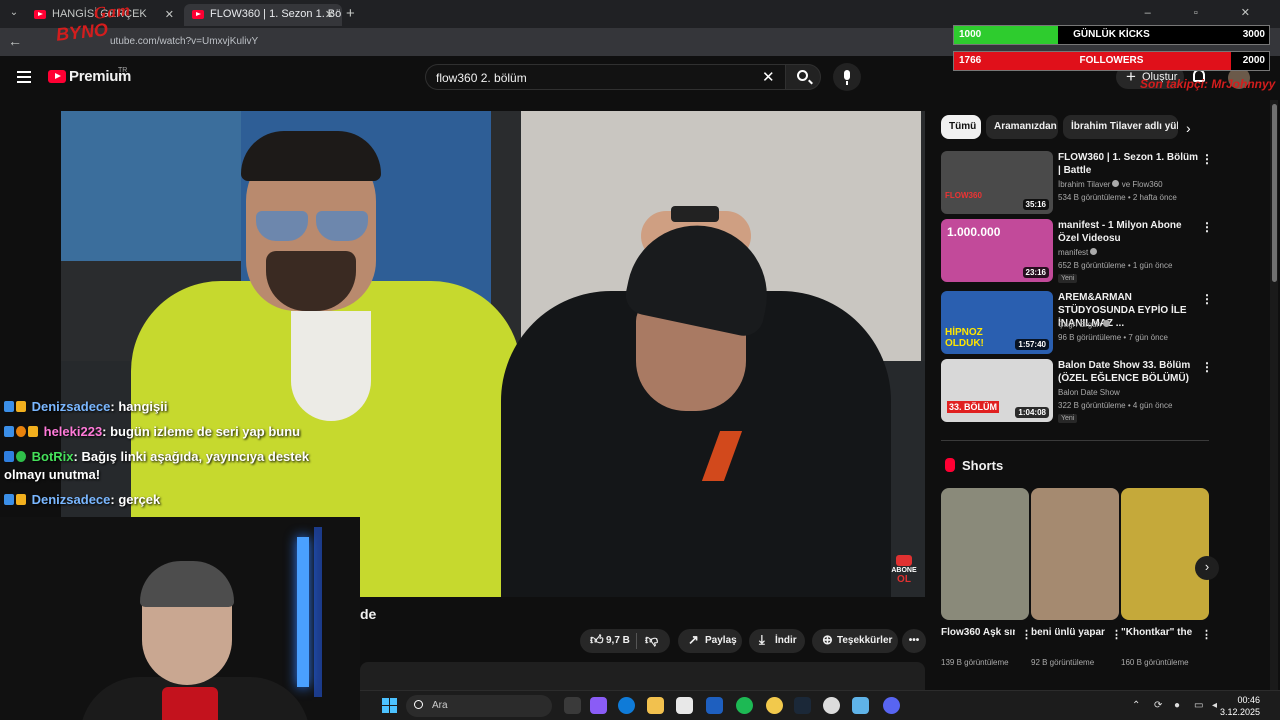 The width and height of the screenshot is (1280, 720). Describe the element at coordinates (1198, 705) in the screenshot. I see `display-icon: ▭` at that location.